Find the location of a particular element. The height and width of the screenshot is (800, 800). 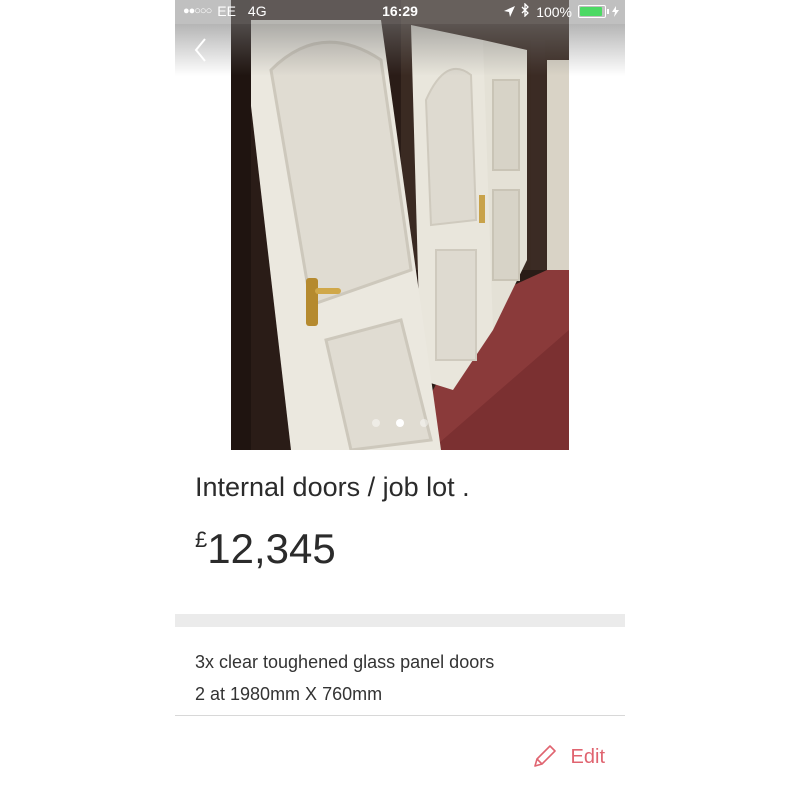

divider-line is located at coordinates (400, 715).